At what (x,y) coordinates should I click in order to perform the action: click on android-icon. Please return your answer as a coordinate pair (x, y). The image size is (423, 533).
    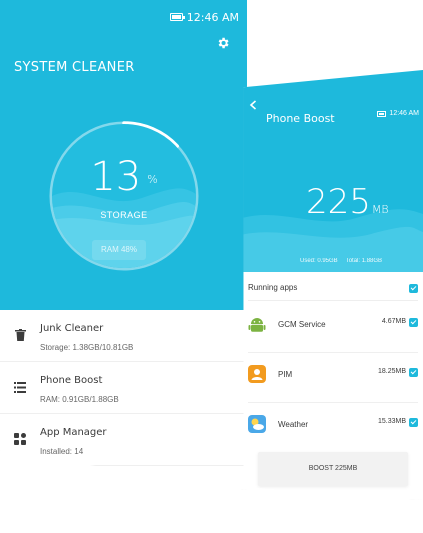
    Looking at the image, I should click on (257, 325).